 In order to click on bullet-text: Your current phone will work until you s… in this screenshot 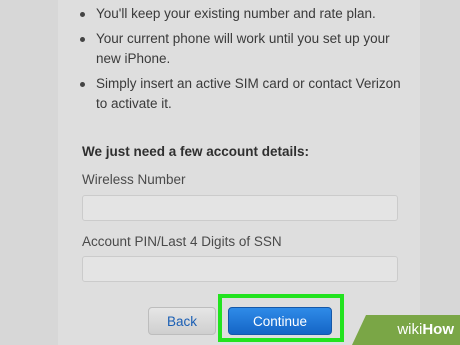, I will do `click(243, 48)`.